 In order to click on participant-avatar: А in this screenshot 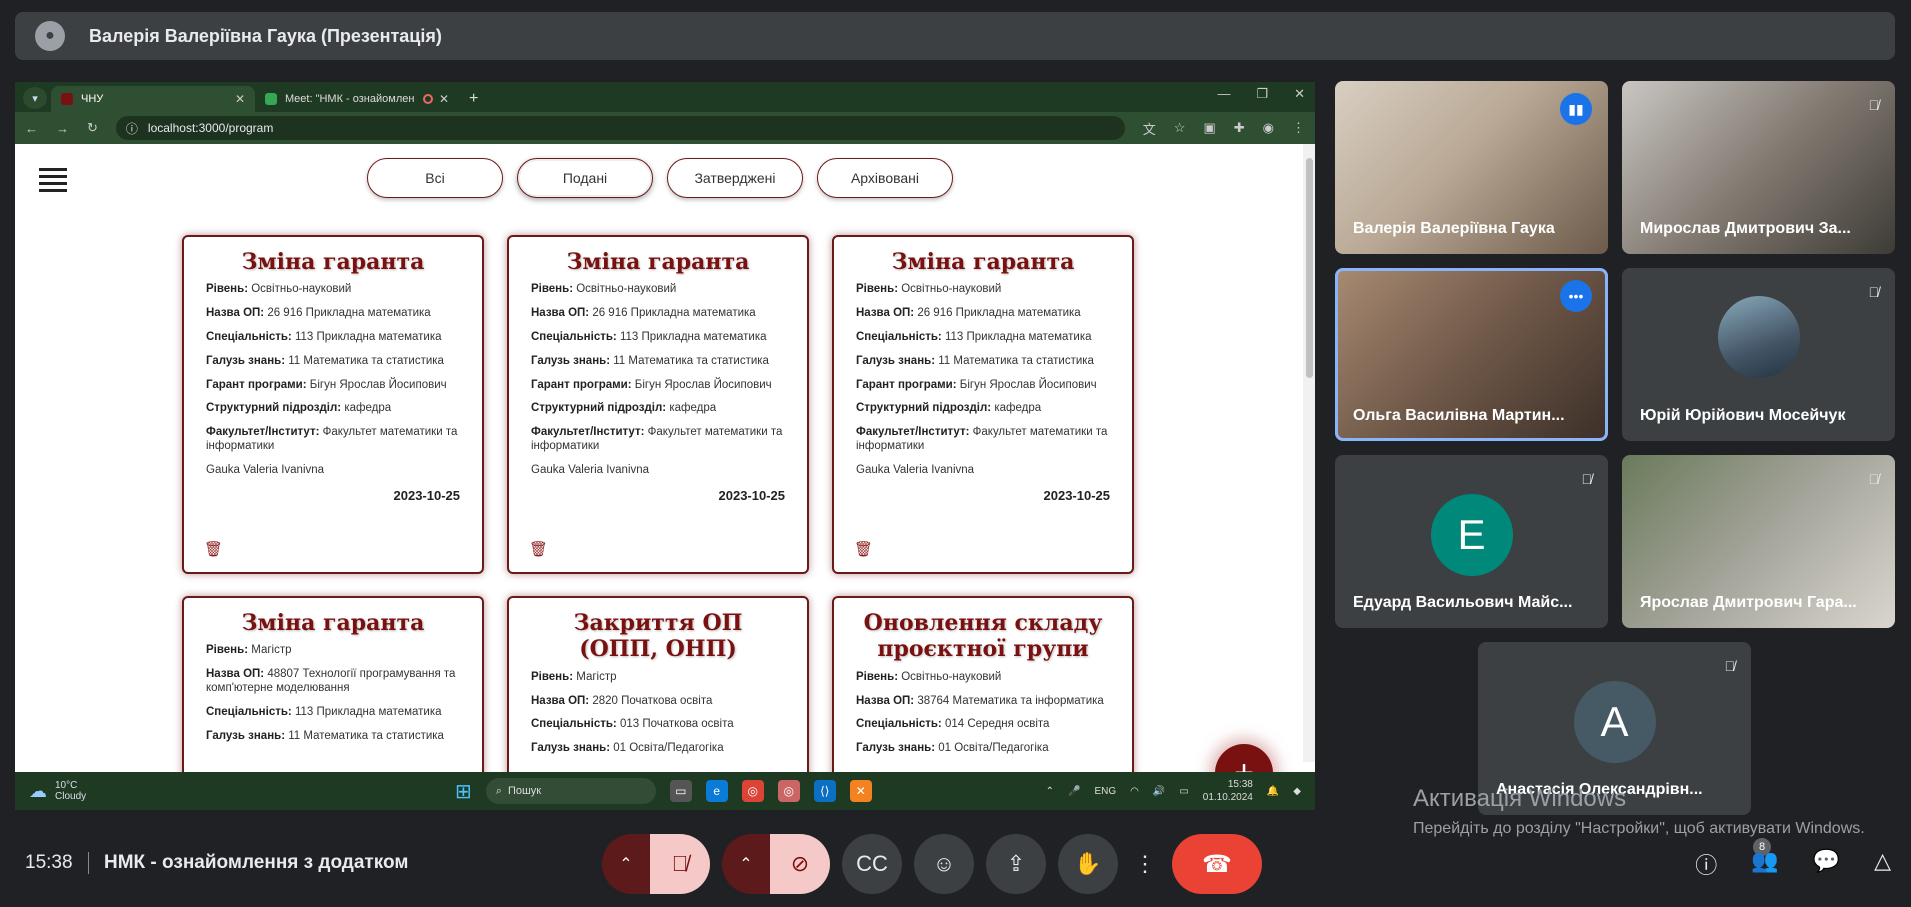, I will do `click(1614, 721)`.